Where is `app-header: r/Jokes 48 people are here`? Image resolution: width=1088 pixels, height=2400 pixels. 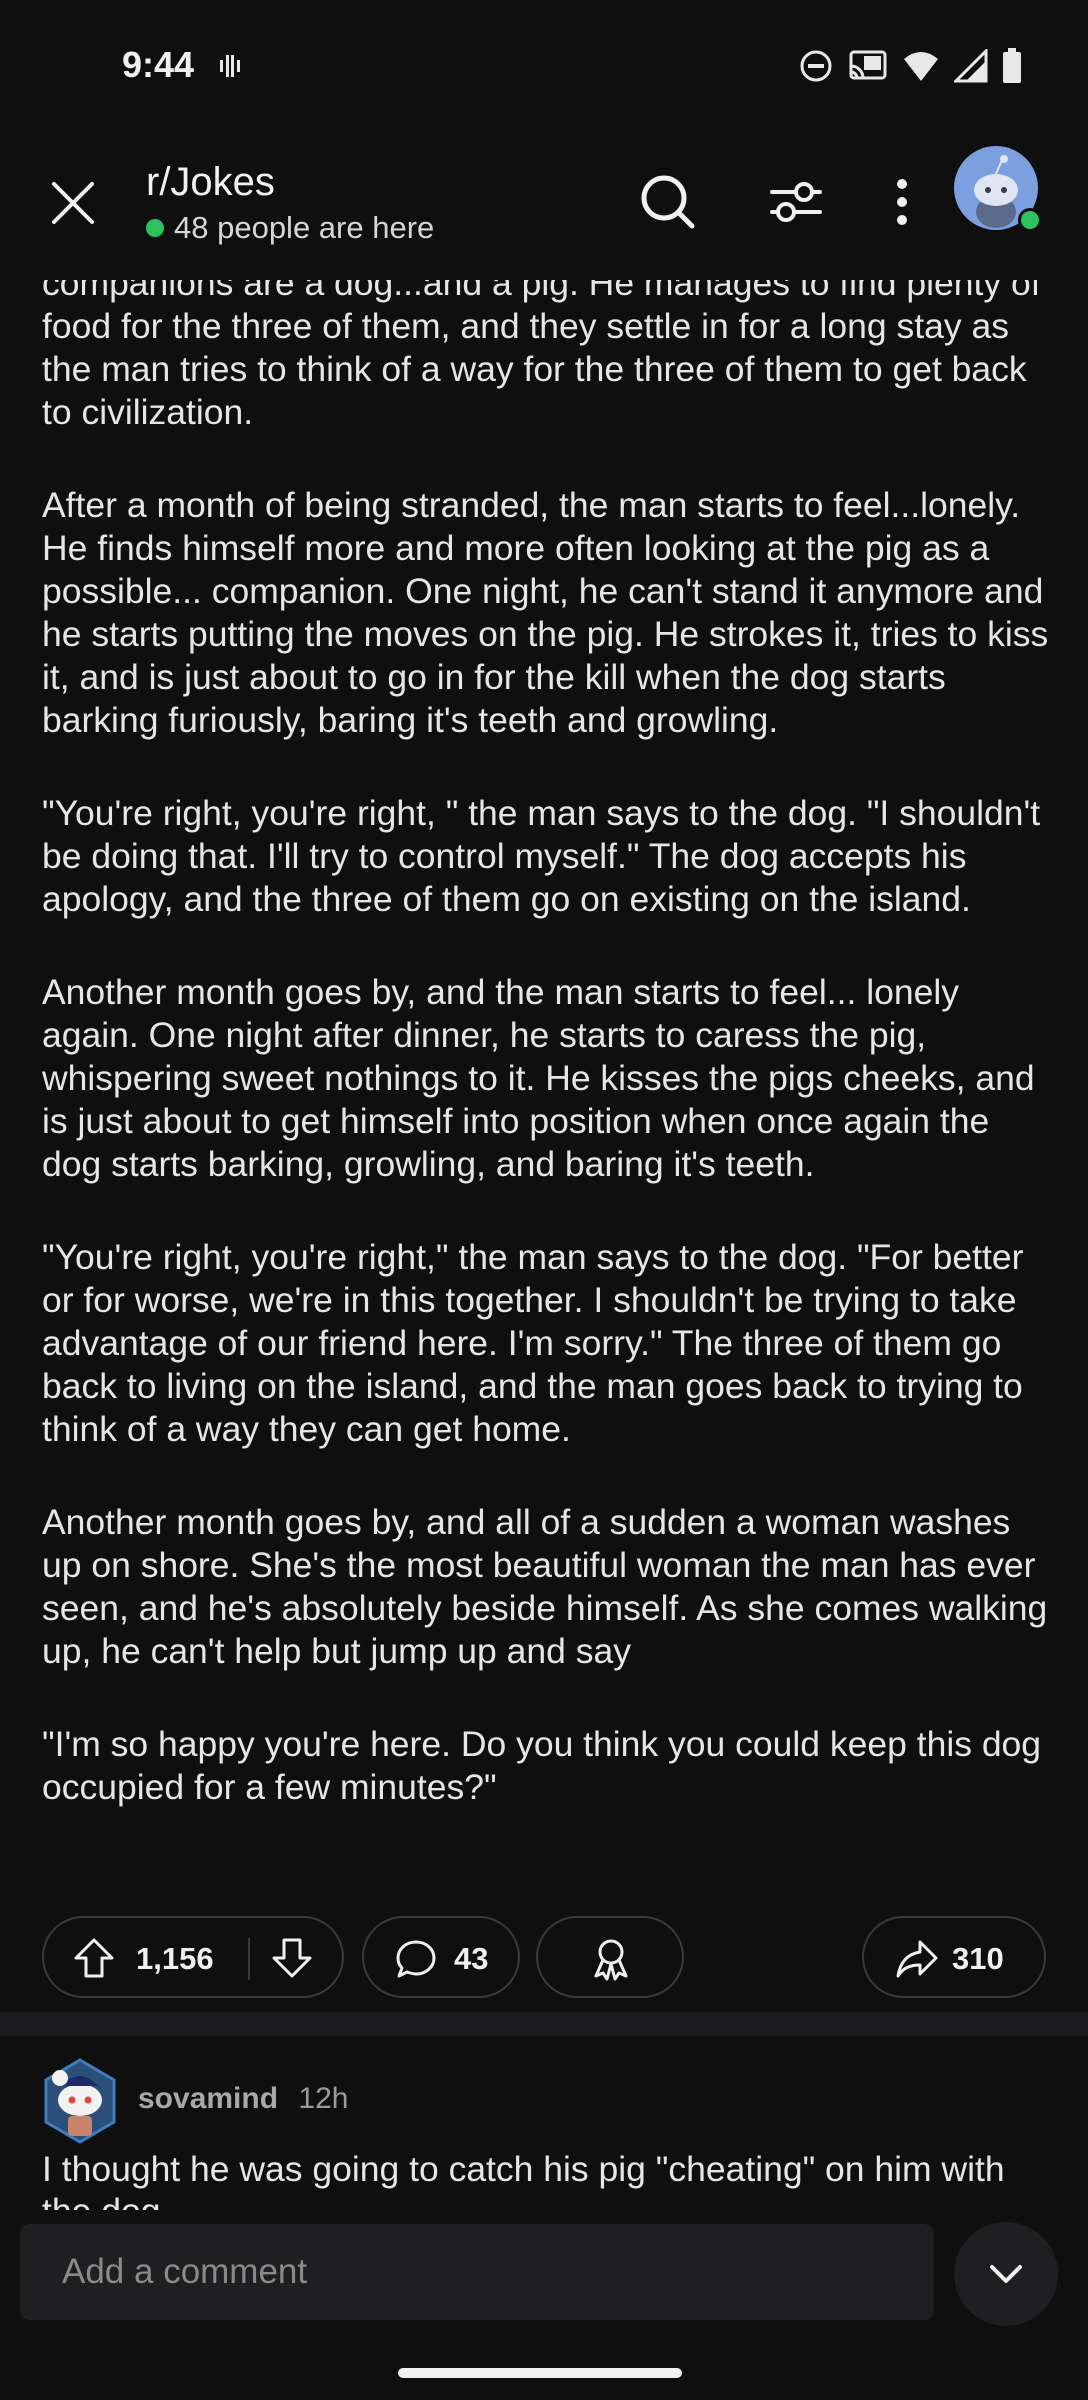 app-header: r/Jokes 48 people are here is located at coordinates (544, 205).